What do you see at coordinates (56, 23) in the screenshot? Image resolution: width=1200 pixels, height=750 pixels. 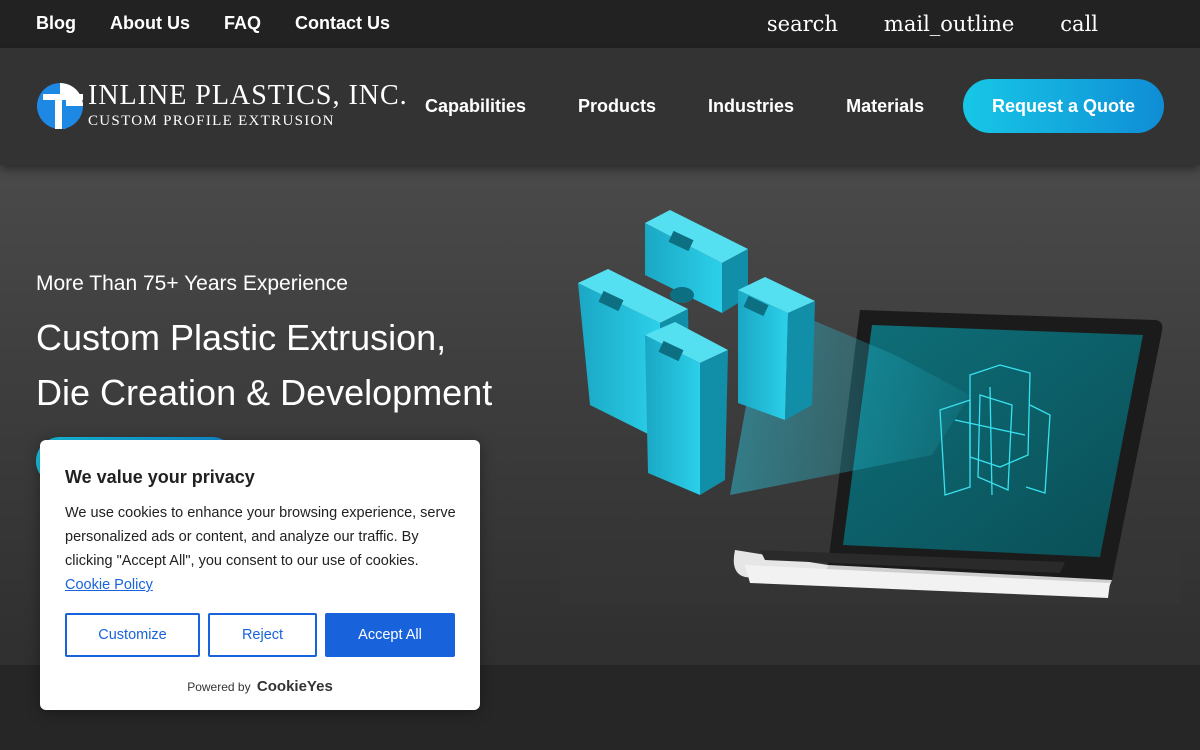 I see `top-link-blog: Blog` at bounding box center [56, 23].